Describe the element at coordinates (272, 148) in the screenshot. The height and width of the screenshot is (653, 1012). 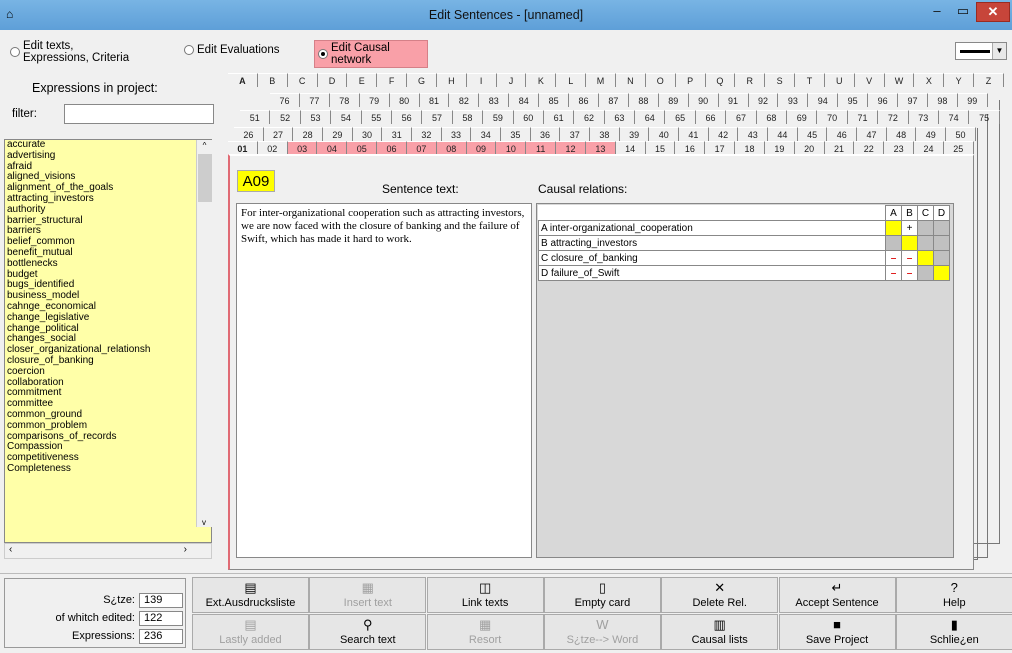
I see `tab-02: 02` at that location.